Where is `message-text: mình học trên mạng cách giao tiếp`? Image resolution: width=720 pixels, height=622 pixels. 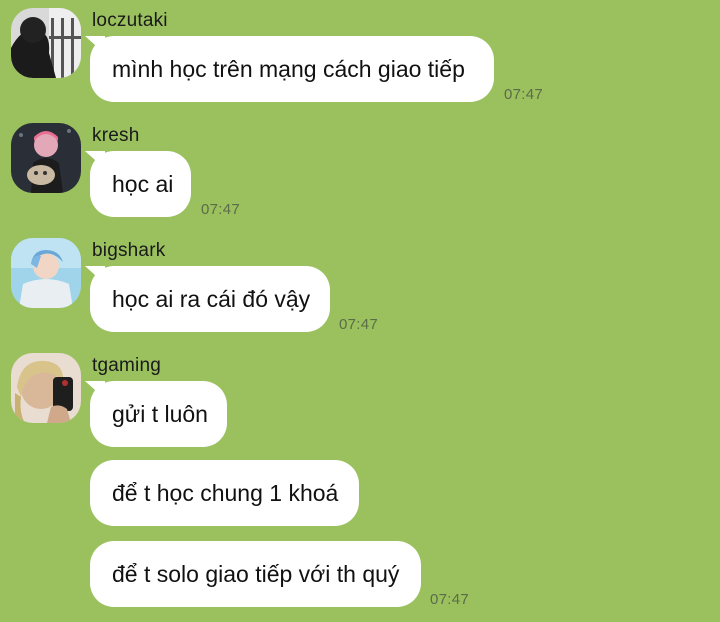
message-text: mình học trên mạng cách giao tiếp is located at coordinates (288, 69).